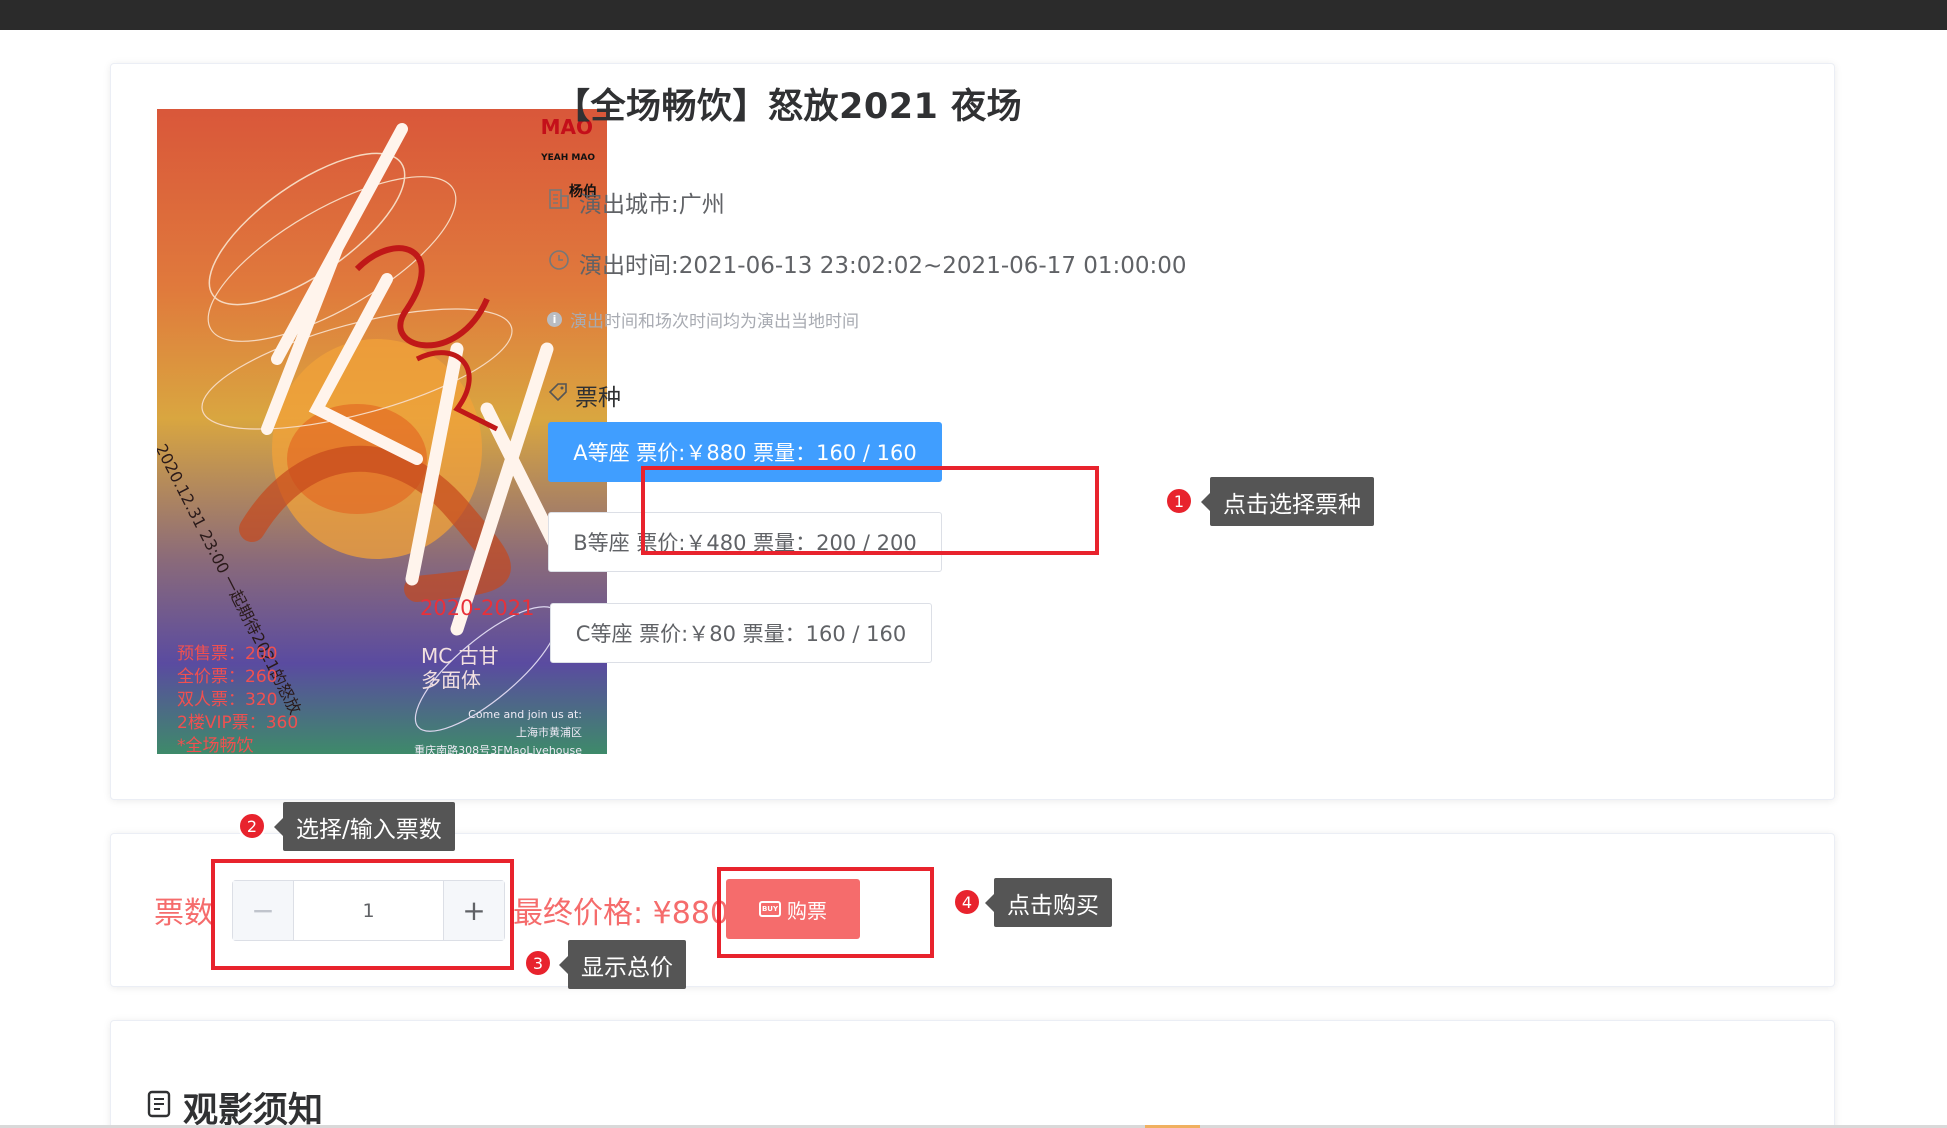 The width and height of the screenshot is (1947, 1128). Describe the element at coordinates (741, 633) in the screenshot. I see `ticket-option-c: C等座 票价:￥80 票量：160 / 160` at that location.